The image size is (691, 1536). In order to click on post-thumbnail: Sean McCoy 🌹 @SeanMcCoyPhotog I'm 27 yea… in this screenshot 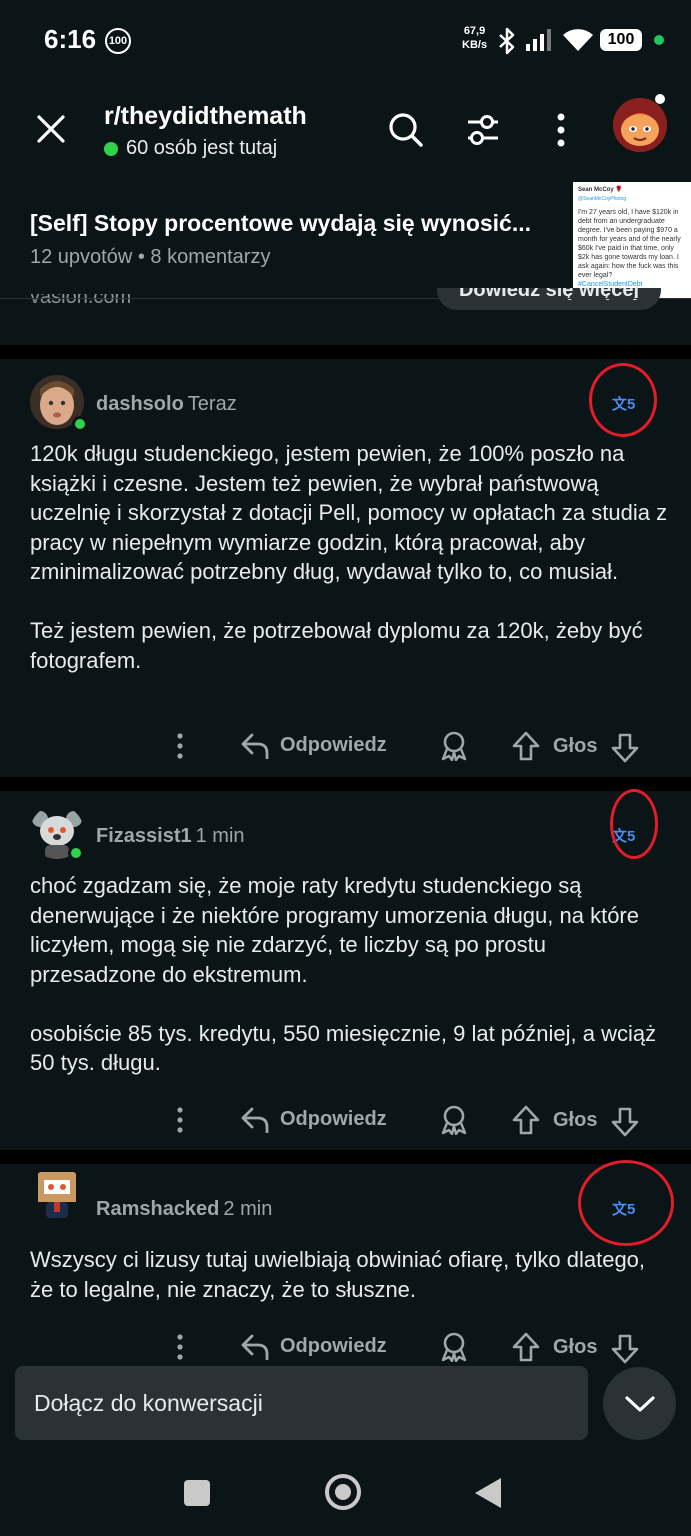, I will do `click(632, 240)`.